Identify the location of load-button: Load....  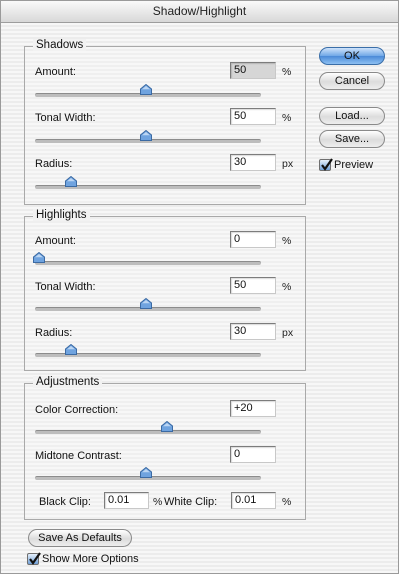
(352, 116).